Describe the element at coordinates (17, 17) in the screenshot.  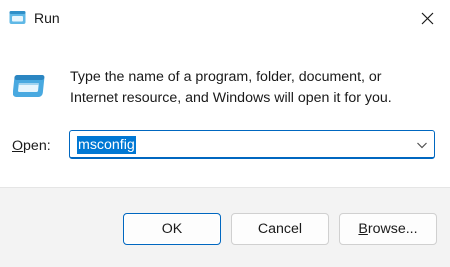
I see `run-icon` at that location.